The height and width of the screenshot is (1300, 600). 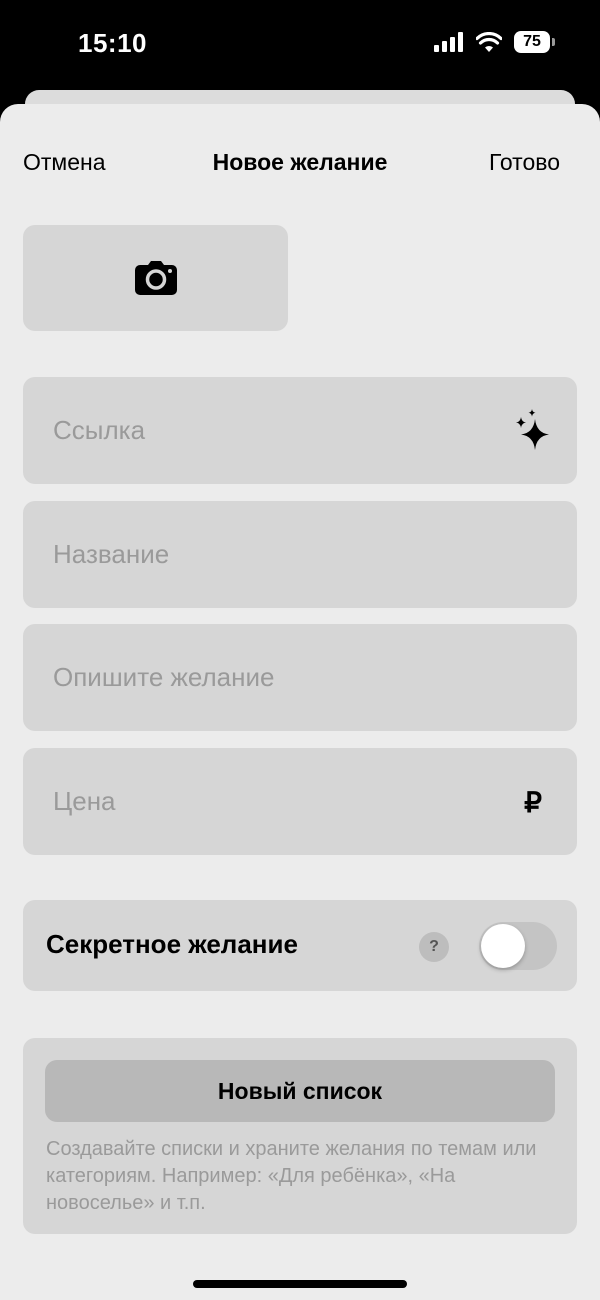 What do you see at coordinates (273, 554) in the screenshot?
I see `title-input` at bounding box center [273, 554].